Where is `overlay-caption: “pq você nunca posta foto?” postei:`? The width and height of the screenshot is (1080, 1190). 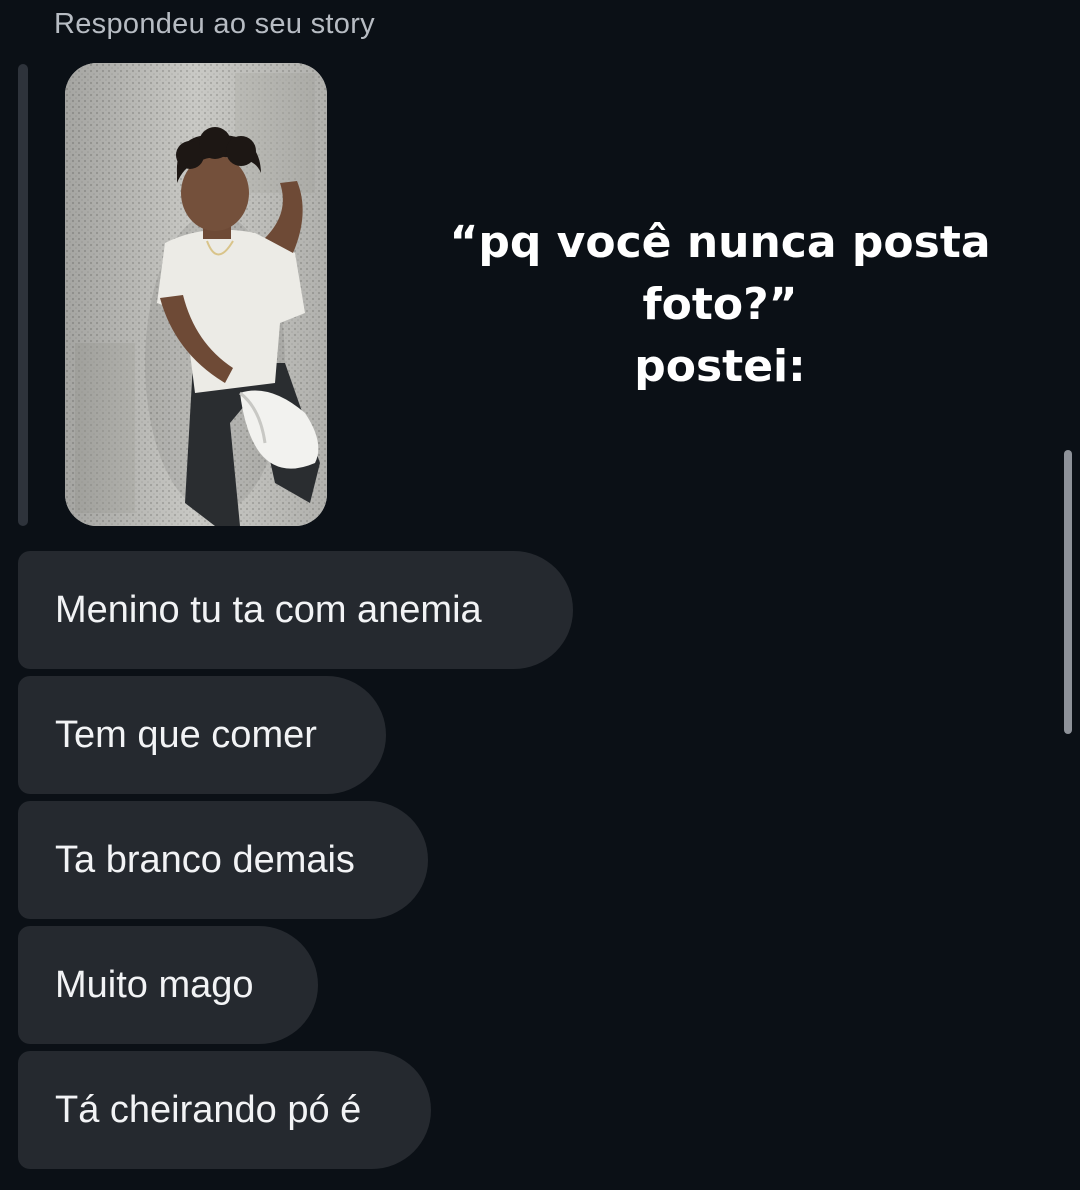
overlay-caption: “pq você nunca posta foto?” postei: is located at coordinates (720, 305).